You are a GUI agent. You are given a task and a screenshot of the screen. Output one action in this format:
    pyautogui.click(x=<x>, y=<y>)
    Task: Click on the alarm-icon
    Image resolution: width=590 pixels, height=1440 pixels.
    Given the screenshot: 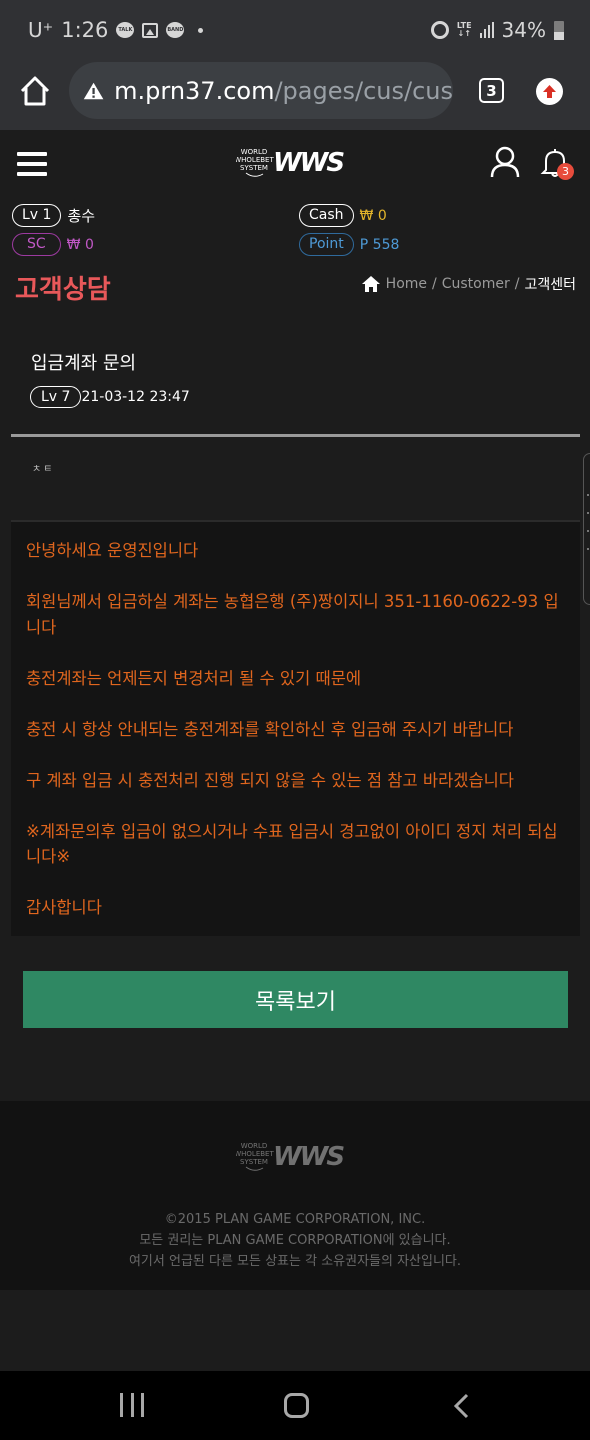 What is the action you would take?
    pyautogui.click(x=439, y=30)
    